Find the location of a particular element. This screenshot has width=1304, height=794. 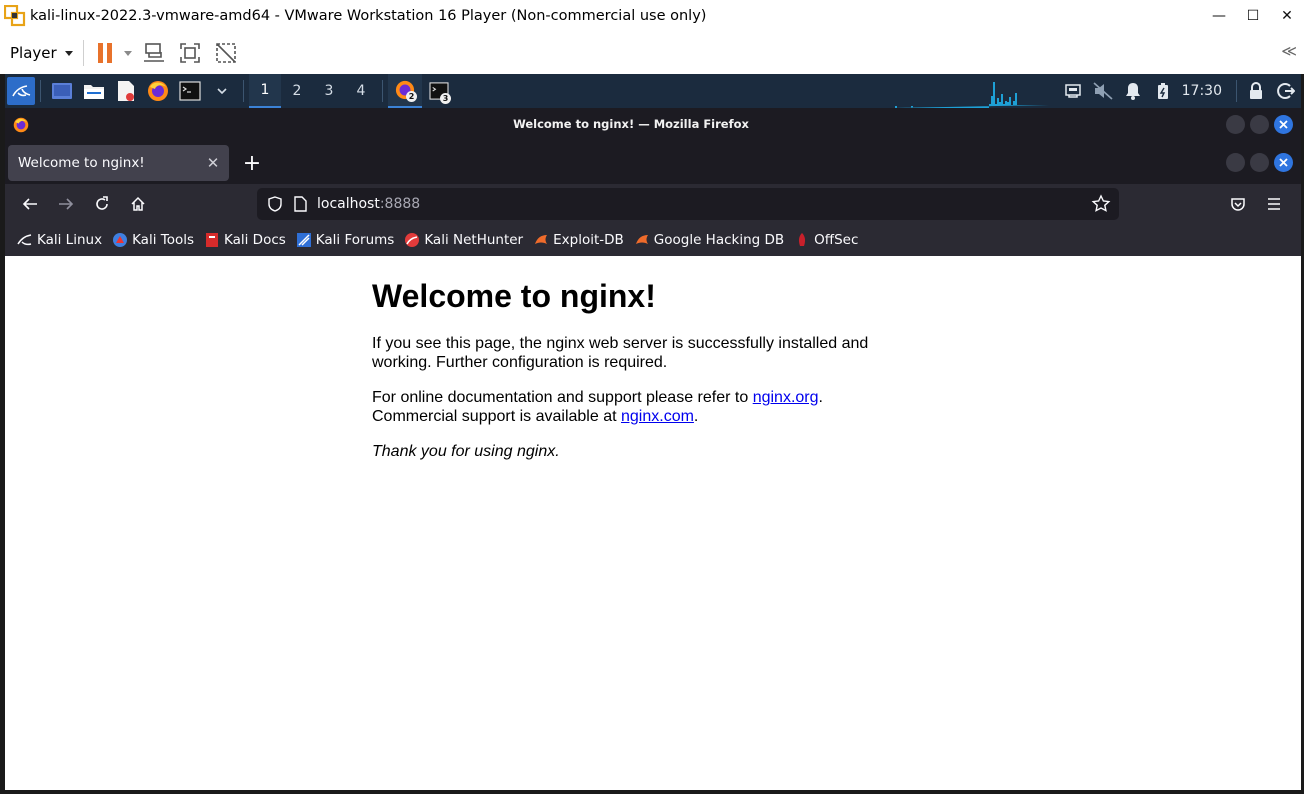

close-icon is located at coordinates (1283, 124).